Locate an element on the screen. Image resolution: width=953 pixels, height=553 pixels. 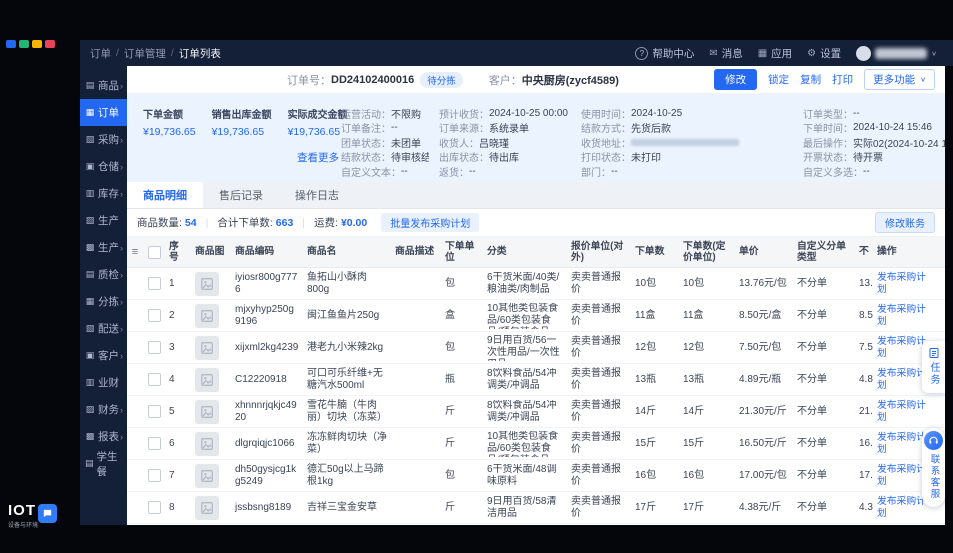
column-header: 不 is located at coordinates (864, 252).